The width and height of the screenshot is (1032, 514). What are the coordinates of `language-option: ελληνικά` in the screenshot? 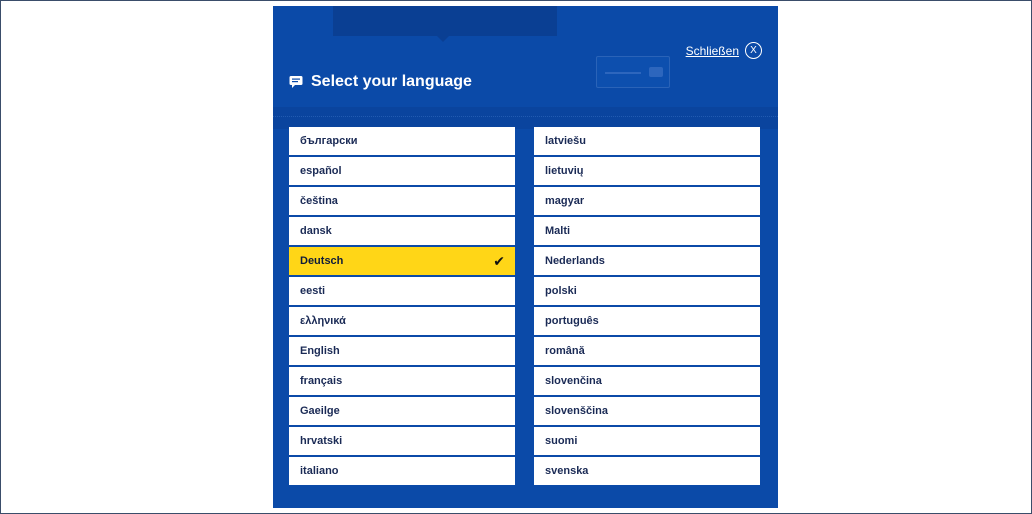 It's located at (402, 321).